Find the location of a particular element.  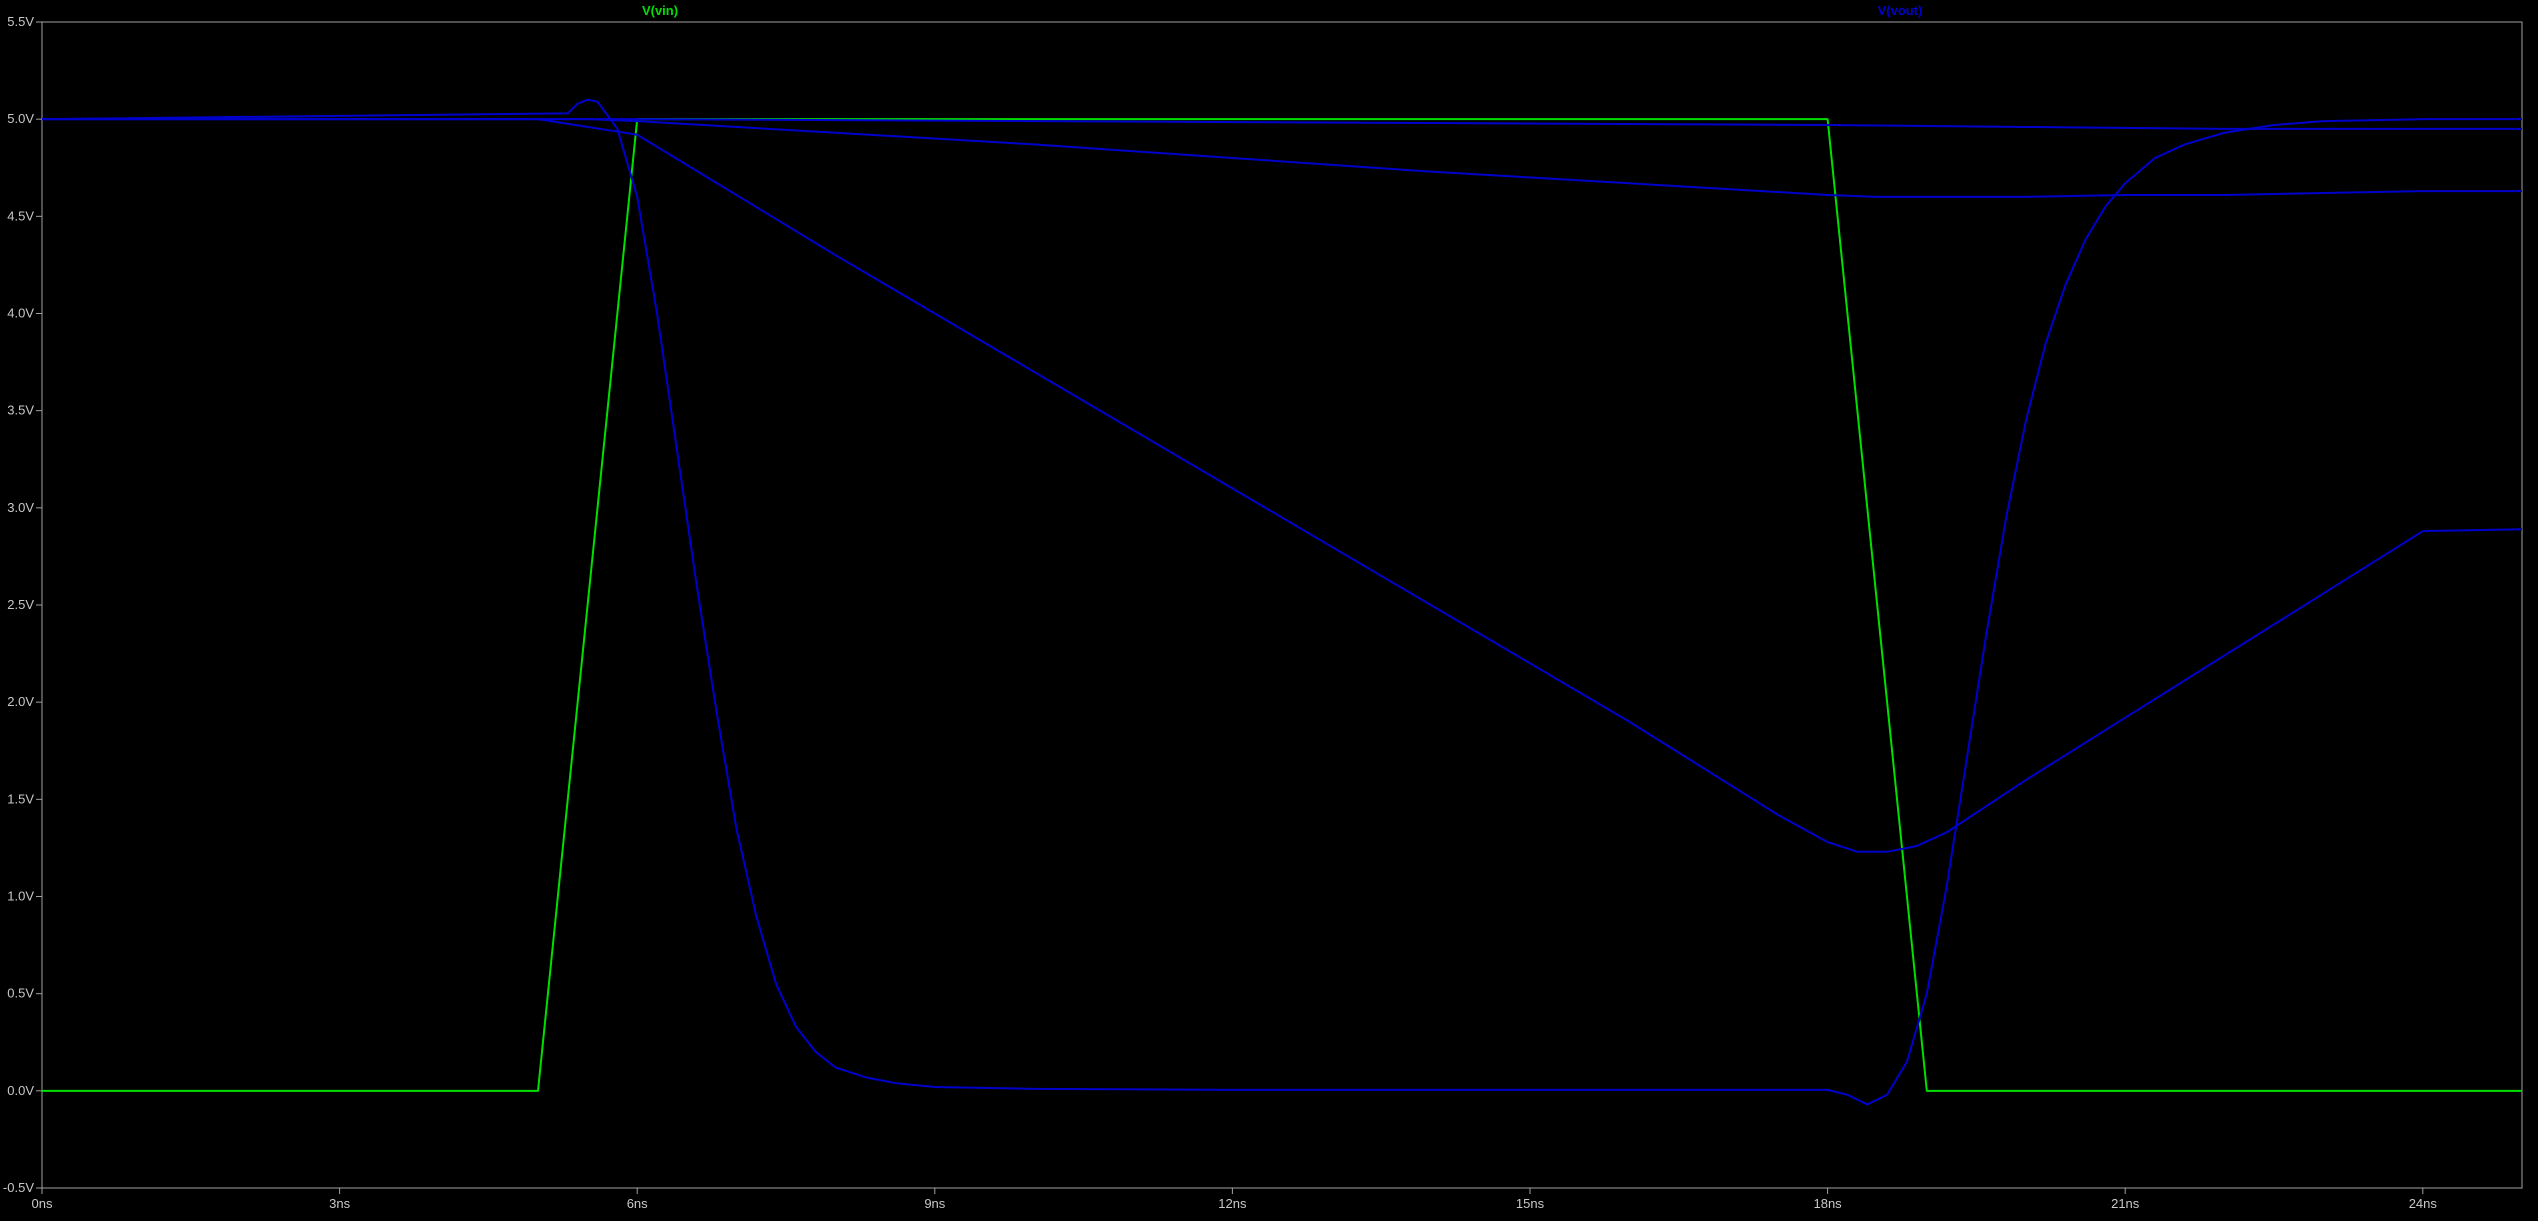

y-tick-label: 5.5V is located at coordinates (20, 21).